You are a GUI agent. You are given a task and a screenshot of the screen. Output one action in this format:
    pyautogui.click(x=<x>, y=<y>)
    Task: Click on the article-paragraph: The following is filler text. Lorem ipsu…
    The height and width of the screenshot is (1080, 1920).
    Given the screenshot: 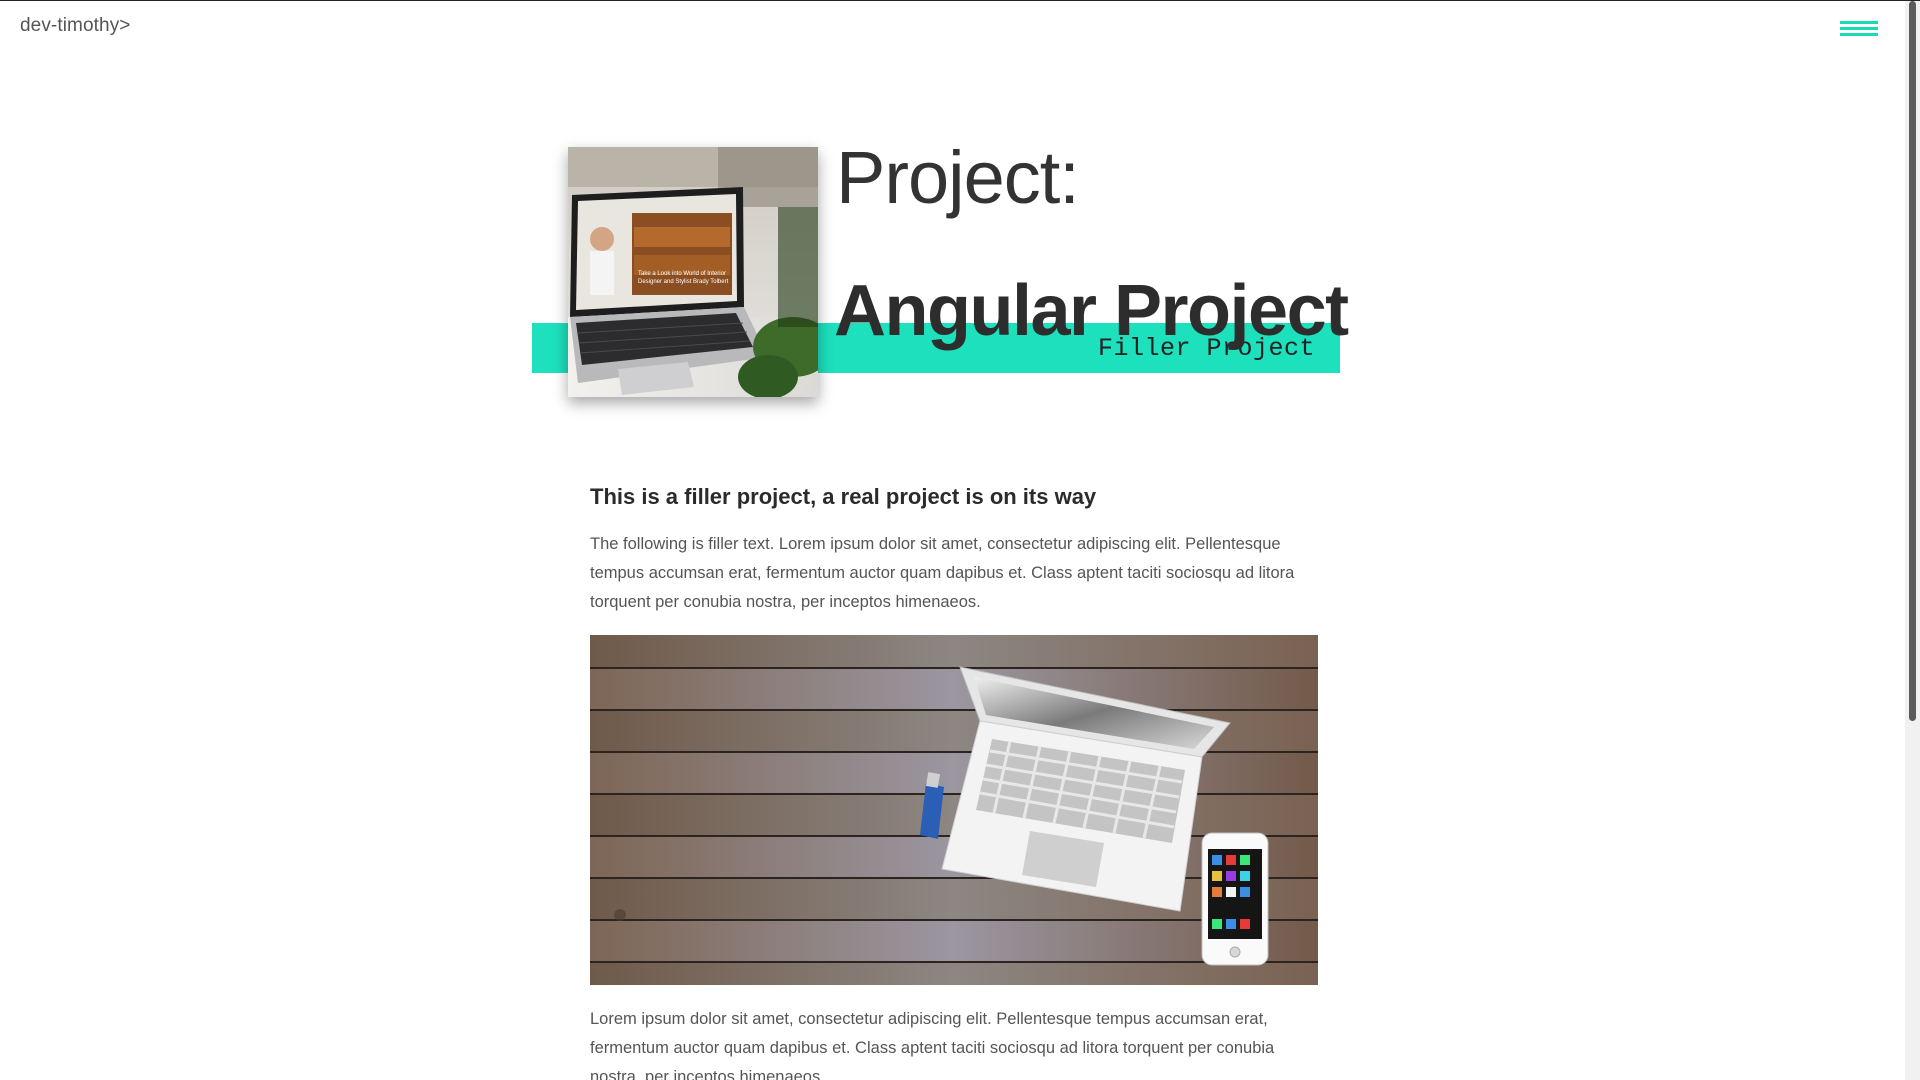 What is the action you would take?
    pyautogui.click(x=942, y=572)
    